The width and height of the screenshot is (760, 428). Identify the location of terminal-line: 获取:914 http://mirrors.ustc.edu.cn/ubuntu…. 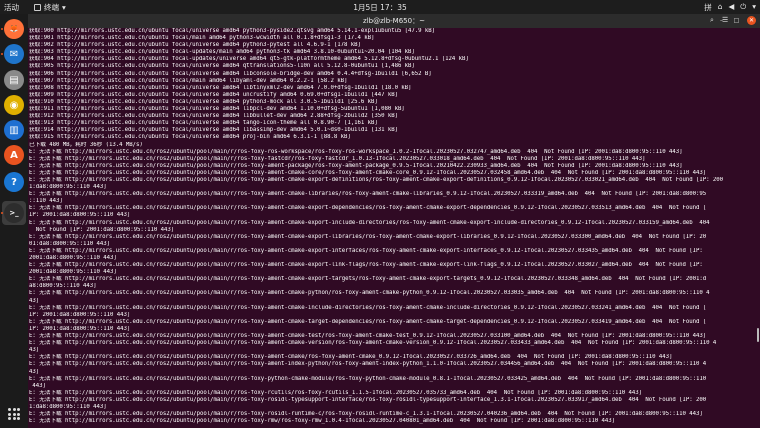
(213, 130).